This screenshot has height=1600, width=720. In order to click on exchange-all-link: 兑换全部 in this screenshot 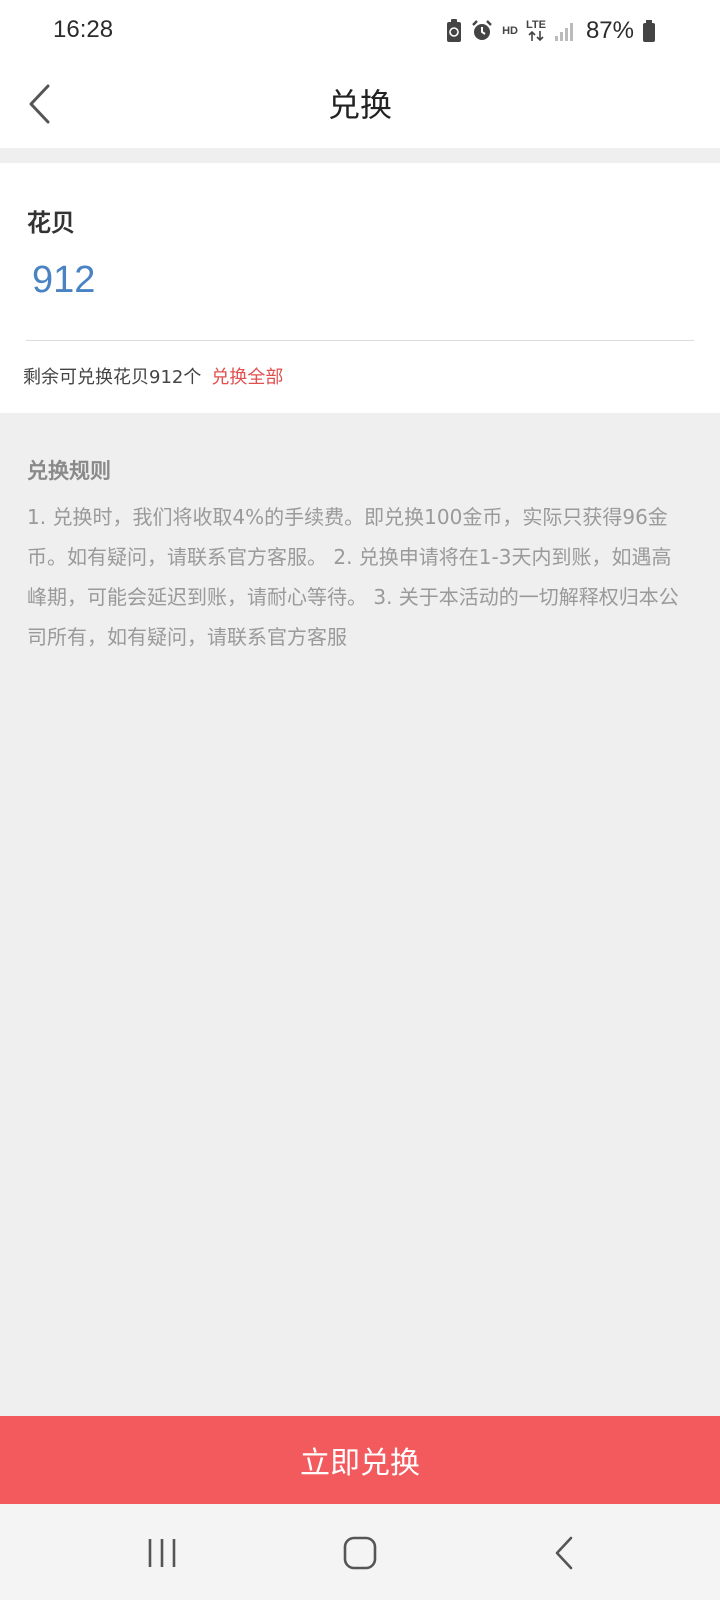, I will do `click(247, 377)`.